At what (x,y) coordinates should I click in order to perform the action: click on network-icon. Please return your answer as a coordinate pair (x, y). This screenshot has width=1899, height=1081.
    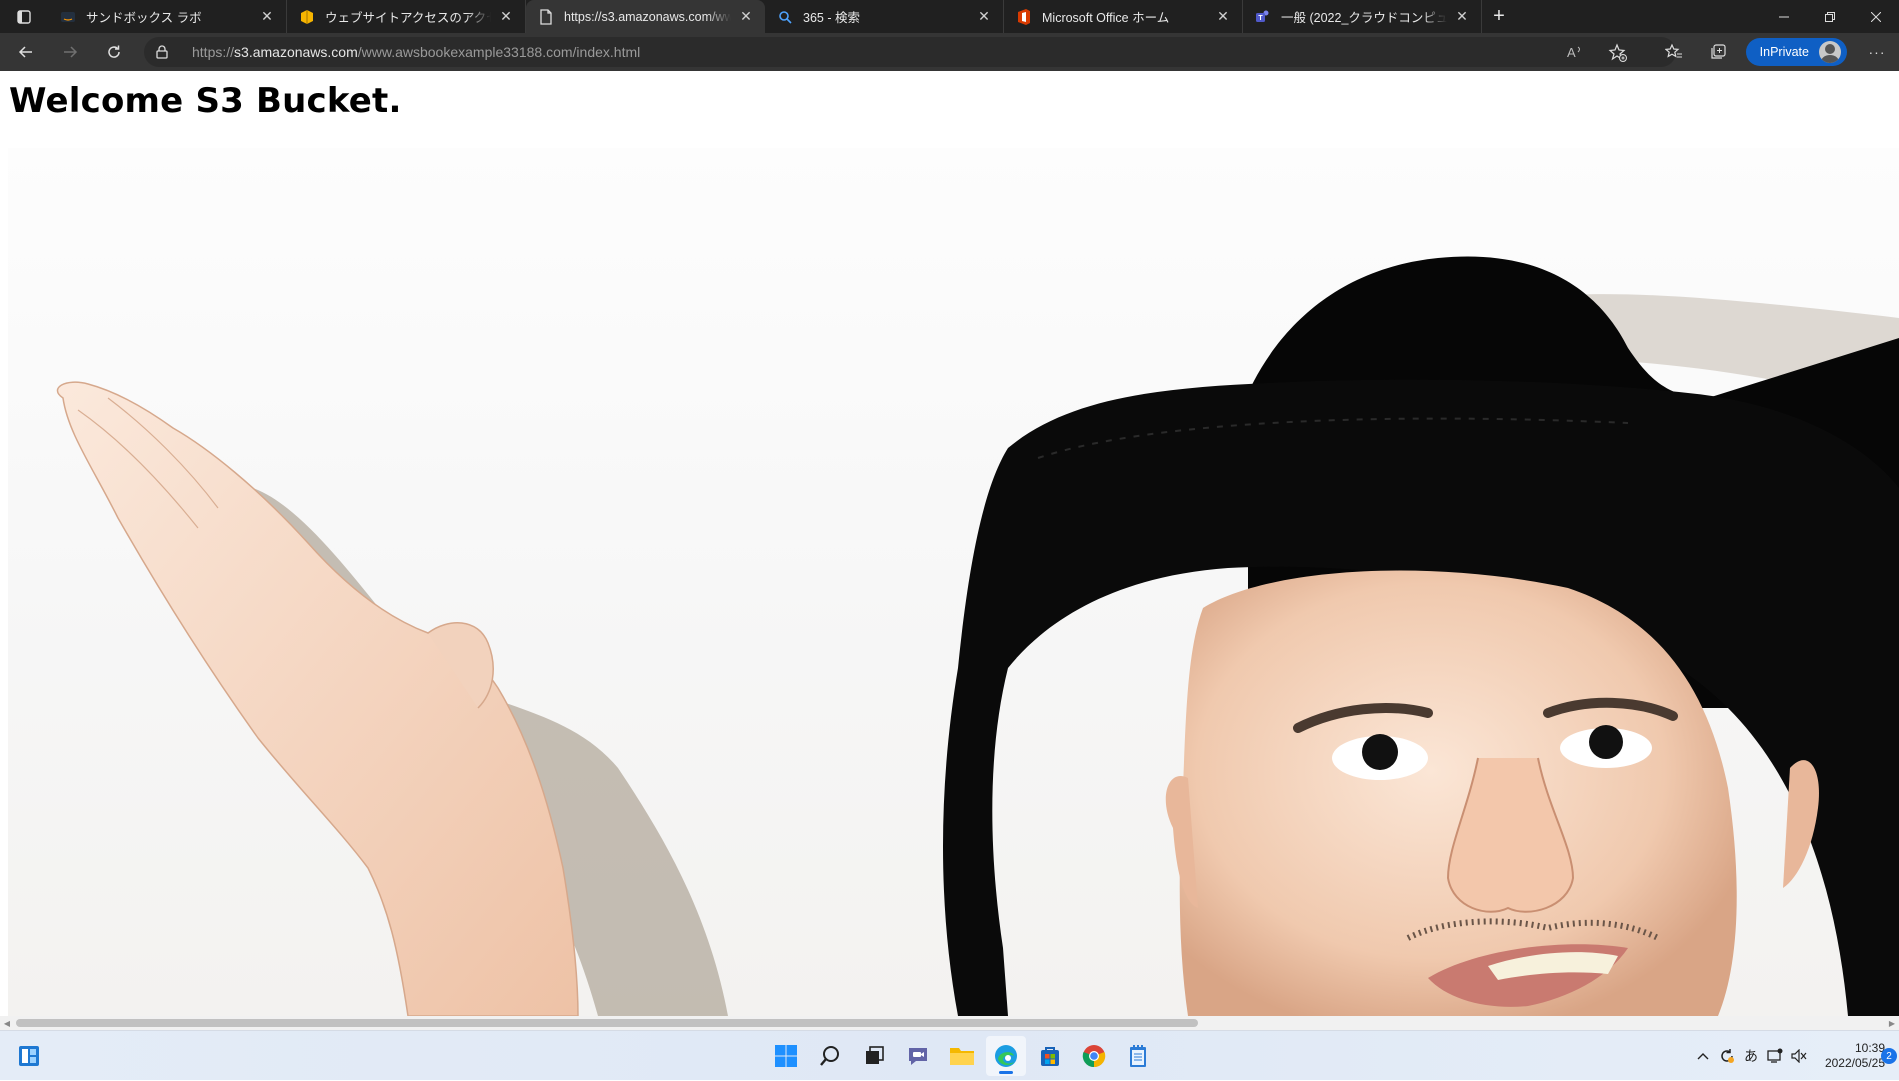
    Looking at the image, I should click on (1775, 1056).